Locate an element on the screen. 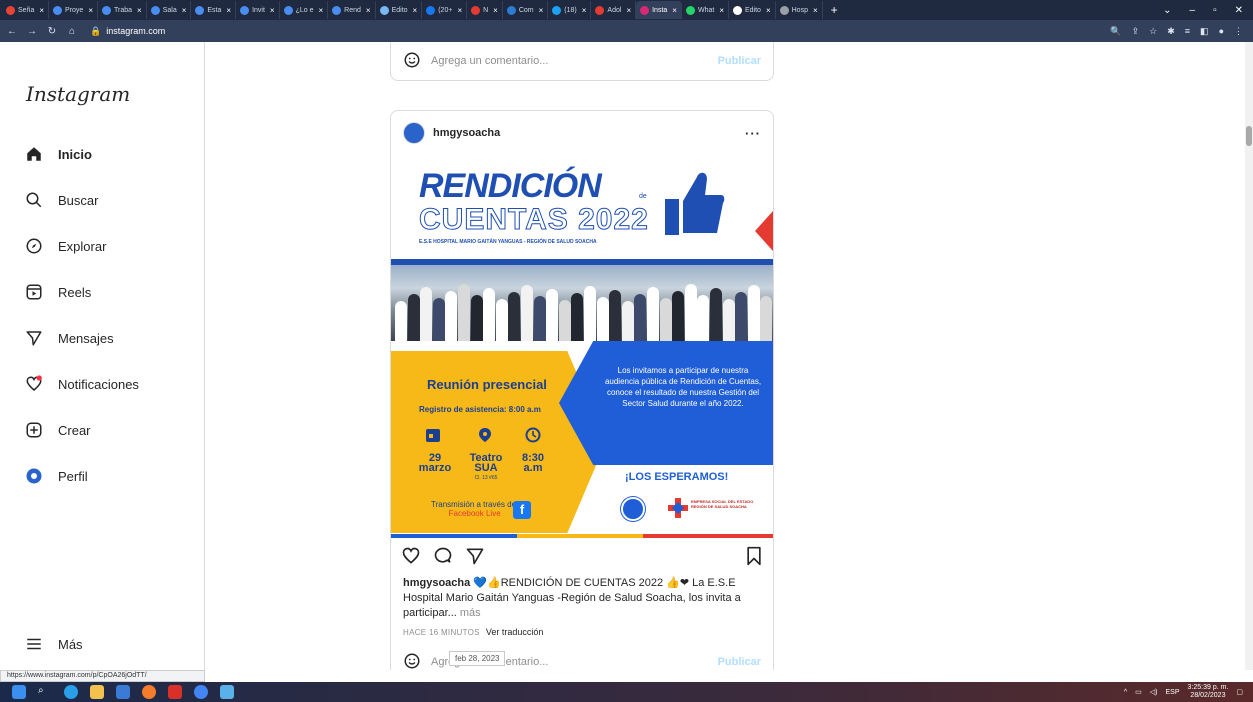  file-explorer-icon is located at coordinates (97, 692).